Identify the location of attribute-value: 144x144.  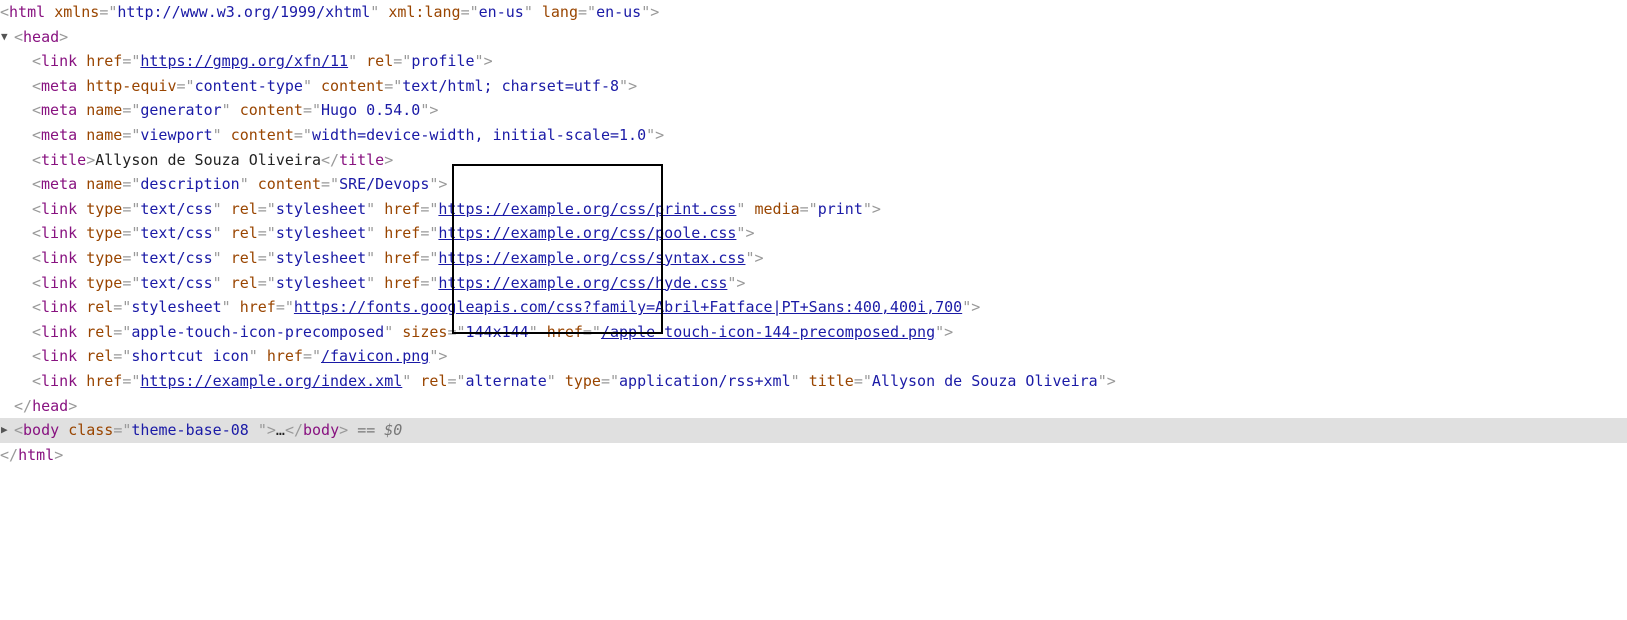
(497, 331).